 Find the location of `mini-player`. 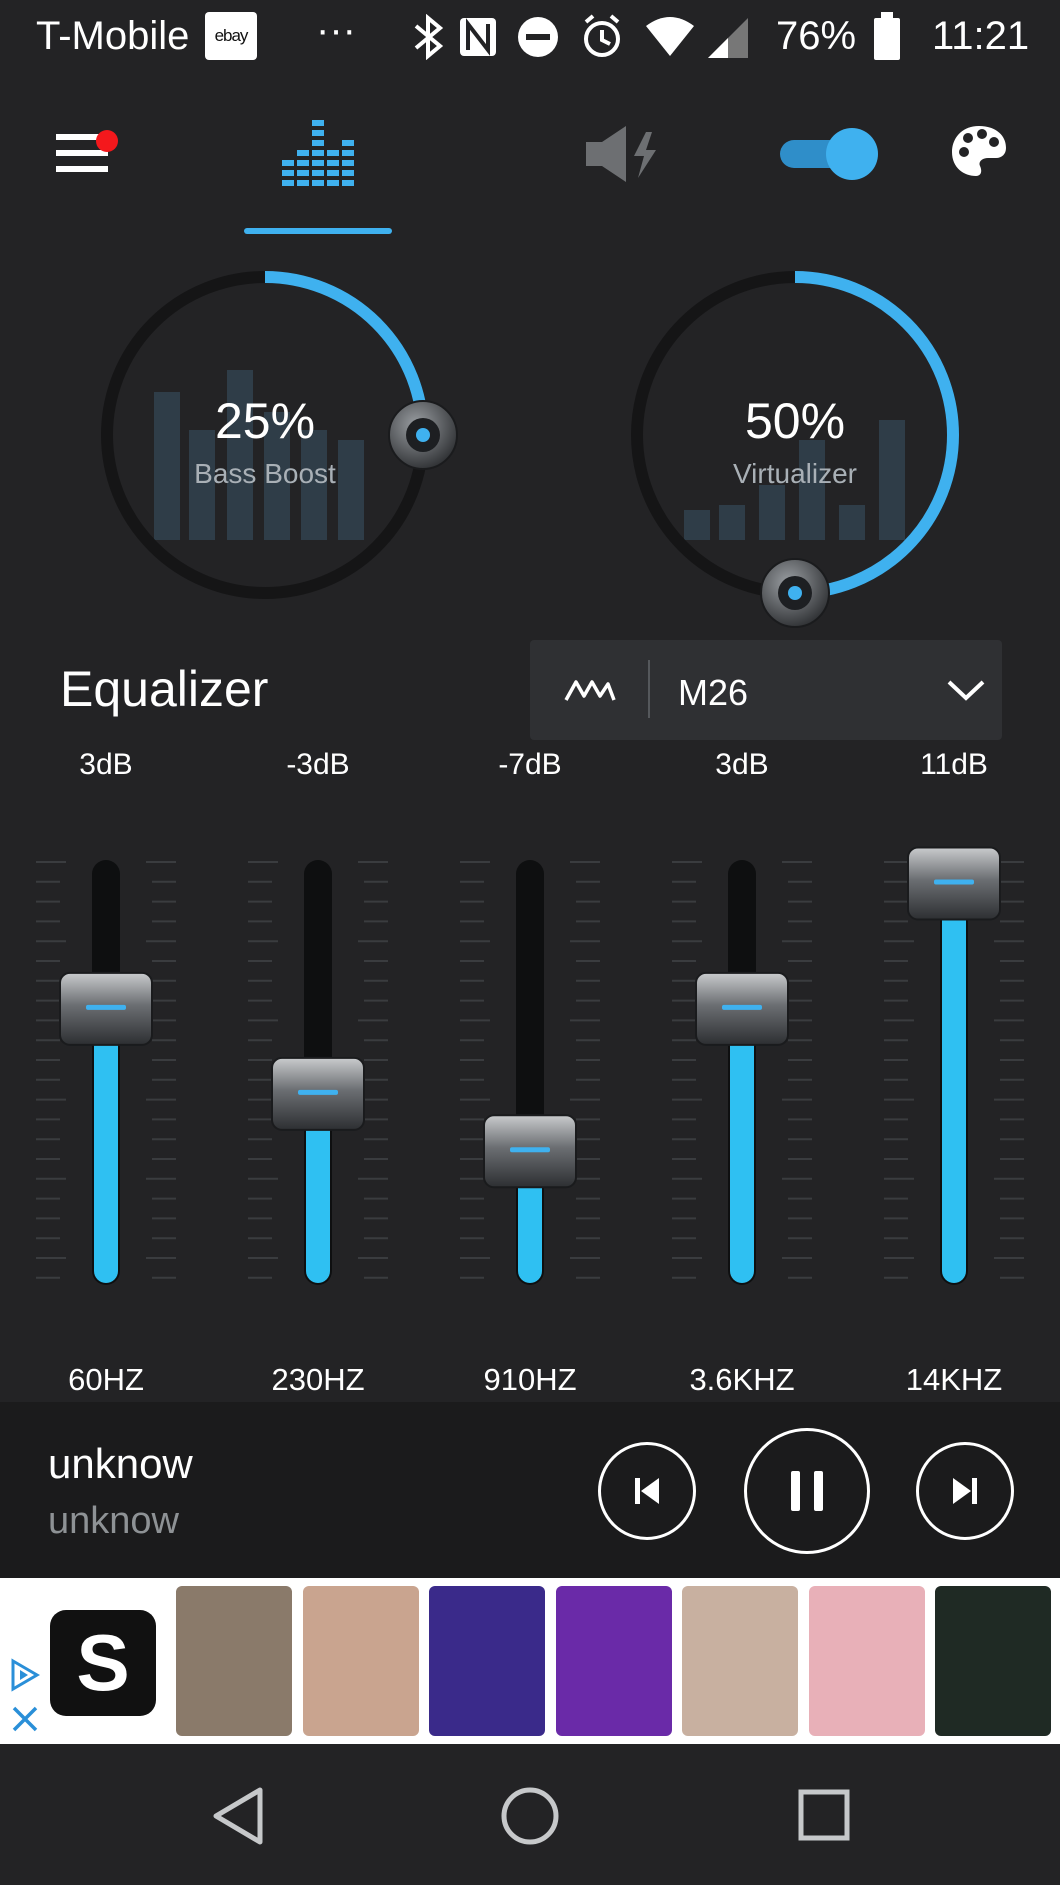

mini-player is located at coordinates (530, 1490).